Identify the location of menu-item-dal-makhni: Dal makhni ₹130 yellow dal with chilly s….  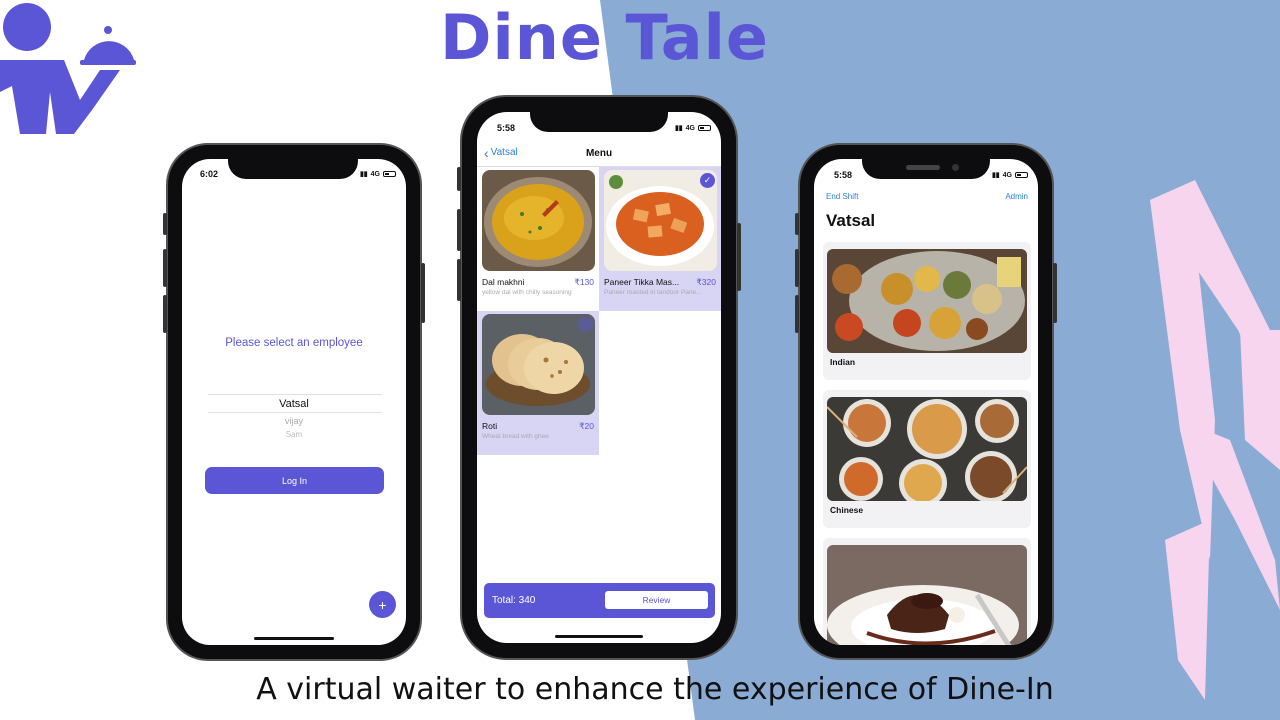
(538, 239).